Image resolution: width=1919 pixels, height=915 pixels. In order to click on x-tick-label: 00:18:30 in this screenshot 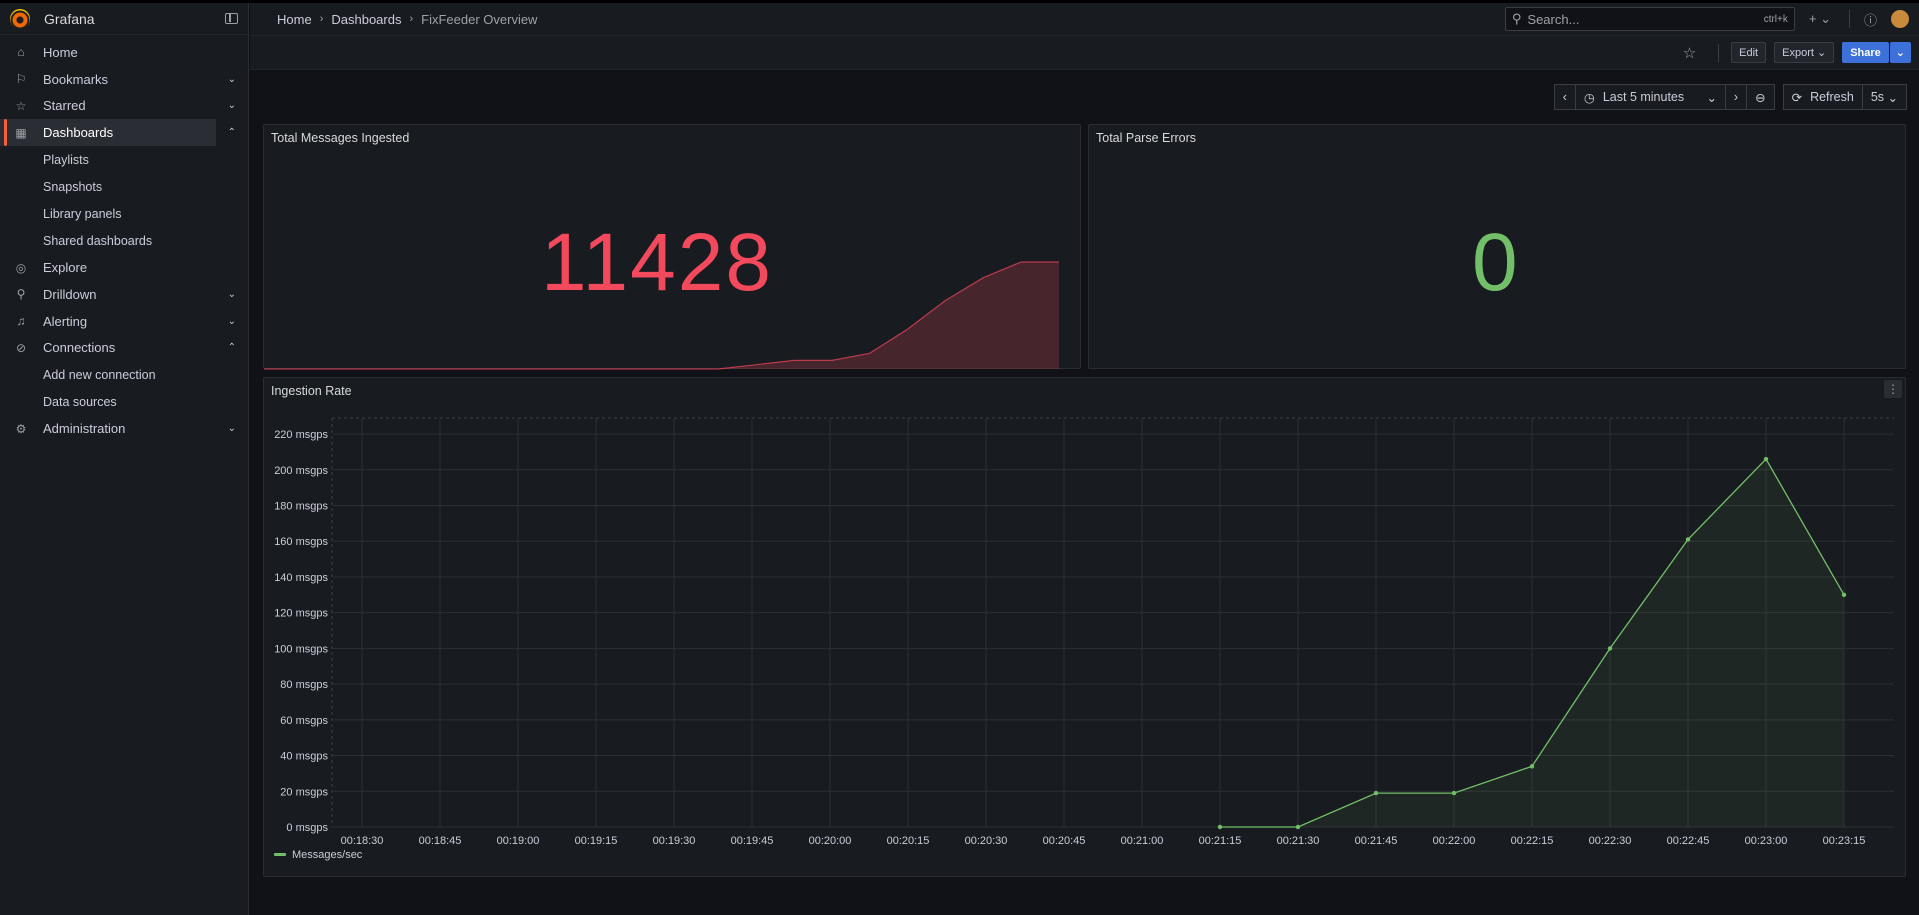, I will do `click(362, 841)`.